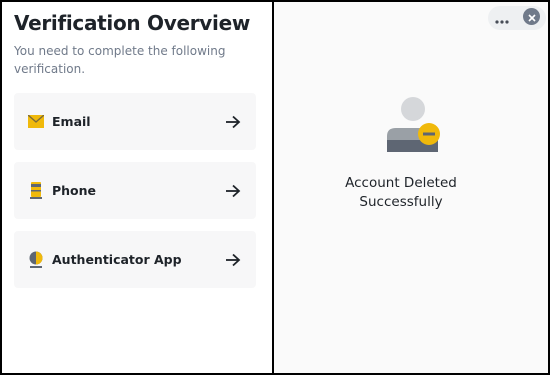 This screenshot has height=375, width=550. What do you see at coordinates (414, 126) in the screenshot?
I see `account-deleted-icon` at bounding box center [414, 126].